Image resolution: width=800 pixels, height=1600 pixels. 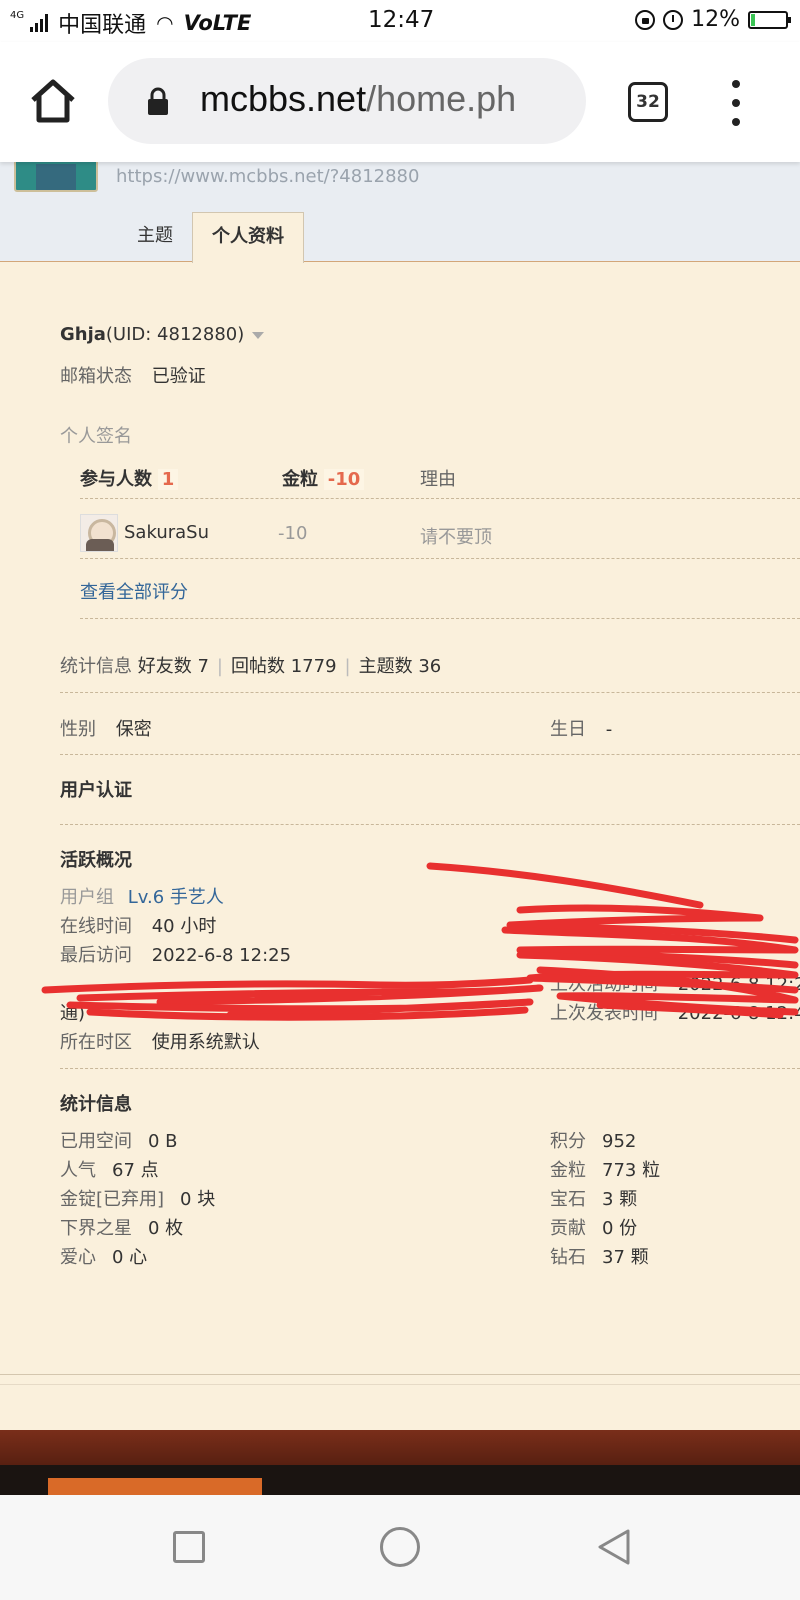 I want to click on rating-entry-user: SakuraSu, so click(x=144, y=533).